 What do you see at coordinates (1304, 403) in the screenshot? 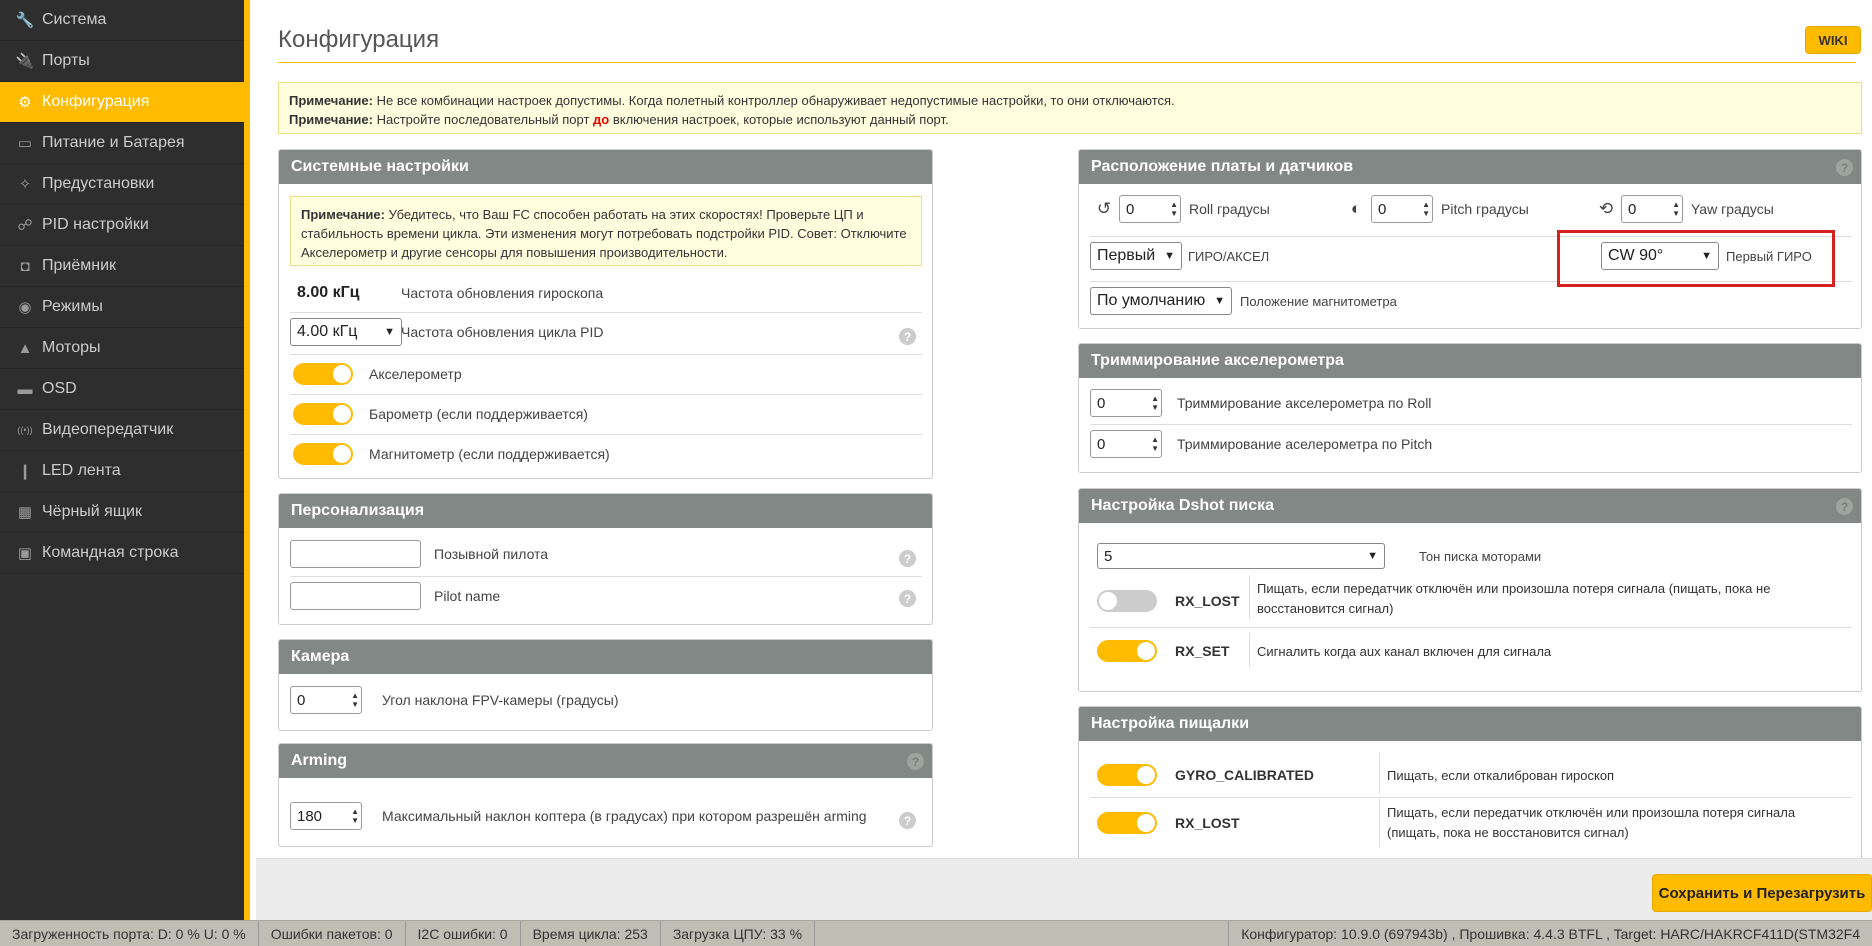
I see `trim-roll-label: Триммирование акселерометра по Roll` at bounding box center [1304, 403].